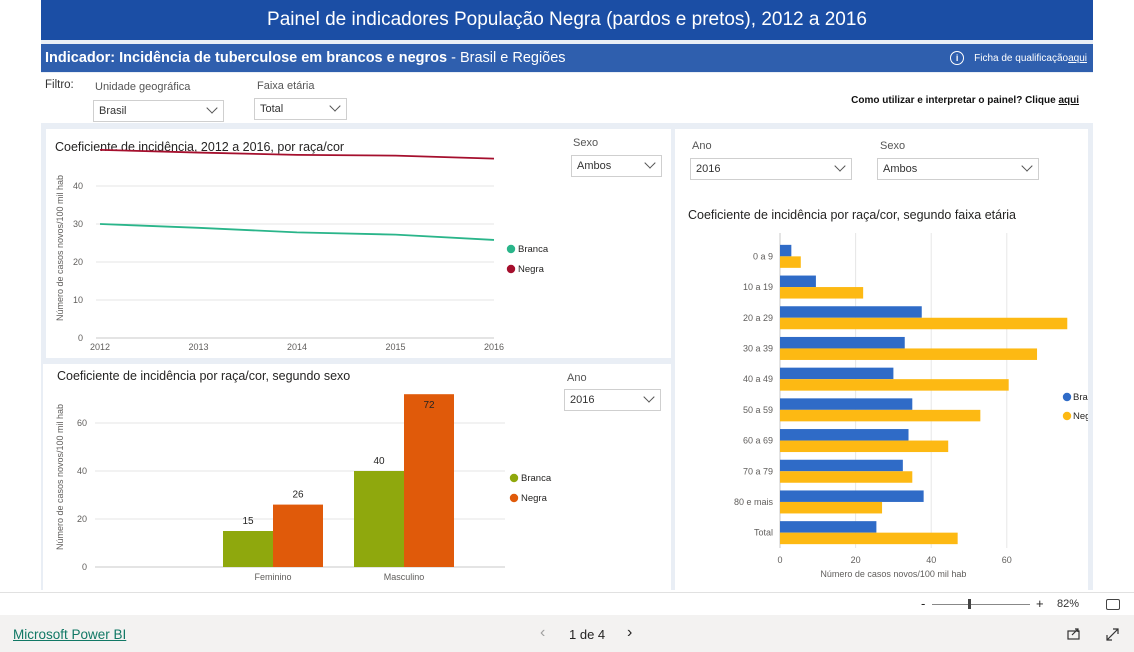 The width and height of the screenshot is (1134, 652). What do you see at coordinates (69, 634) in the screenshot?
I see `powerbi-link: Microsoft Power BI` at bounding box center [69, 634].